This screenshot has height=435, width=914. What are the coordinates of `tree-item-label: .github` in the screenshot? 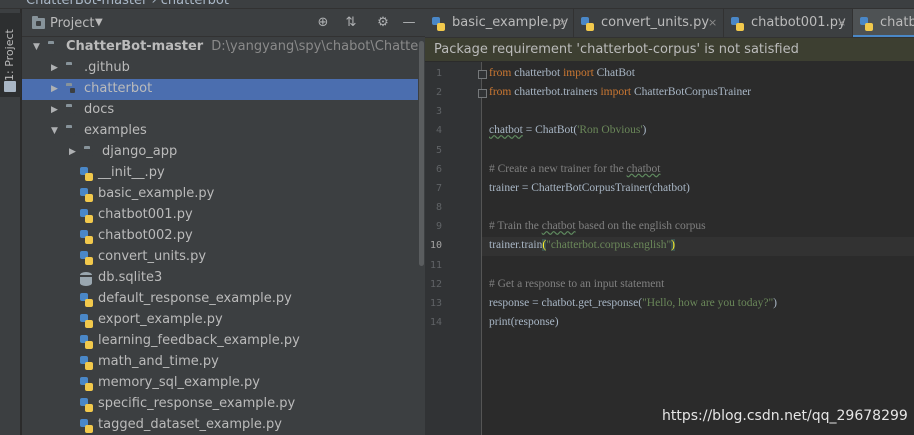 It's located at (107, 67).